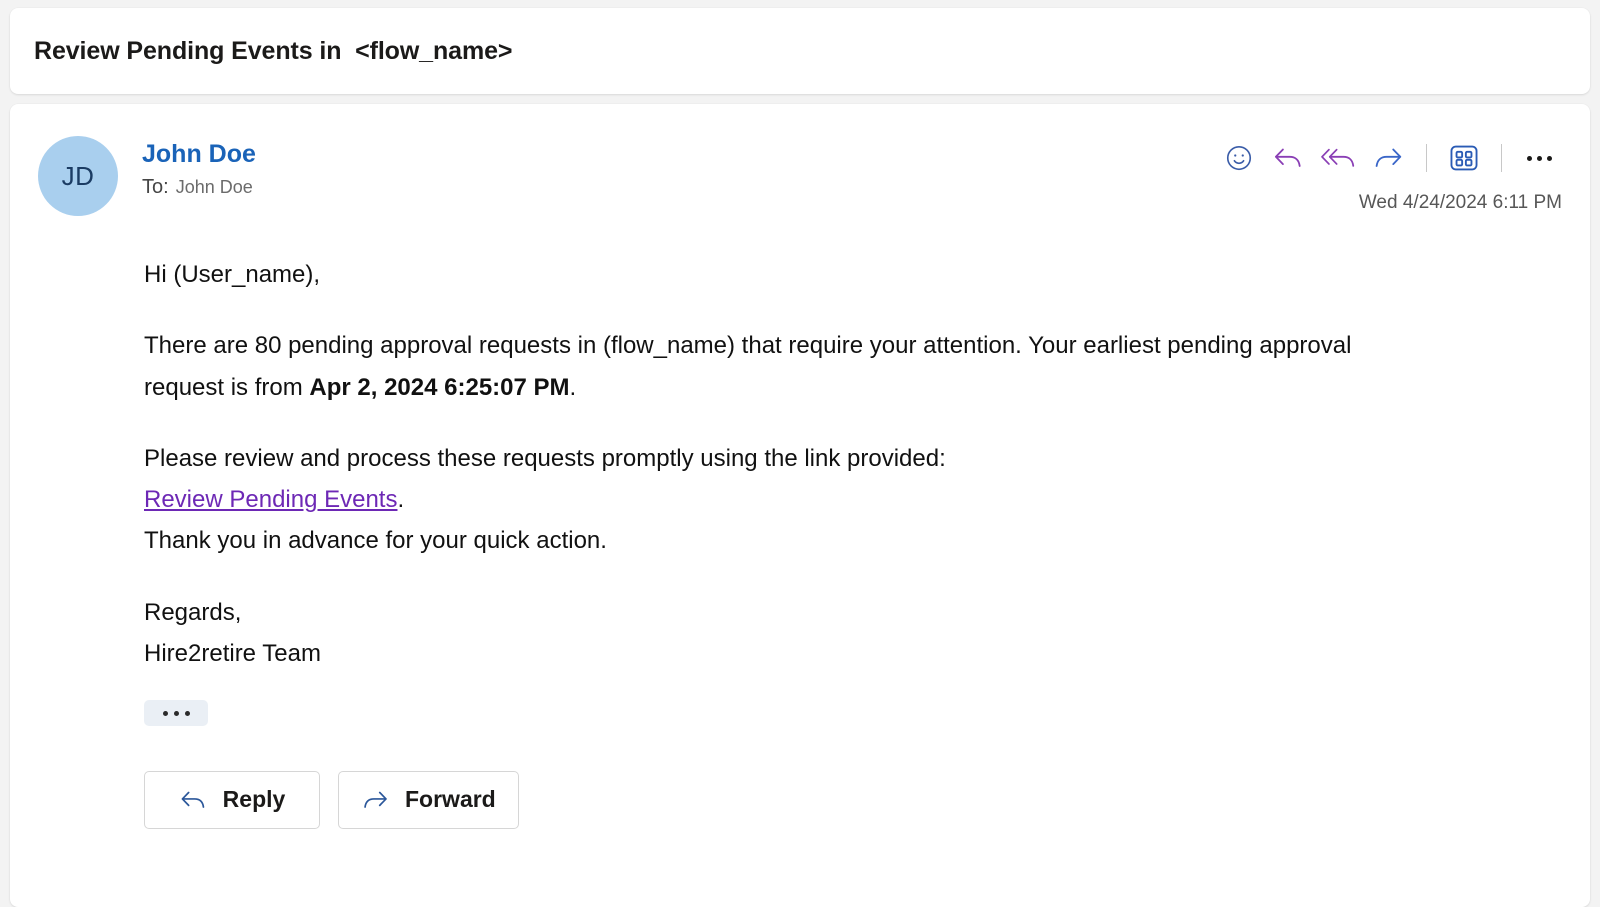 The width and height of the screenshot is (1600, 907). I want to click on forward-button-top, so click(1389, 158).